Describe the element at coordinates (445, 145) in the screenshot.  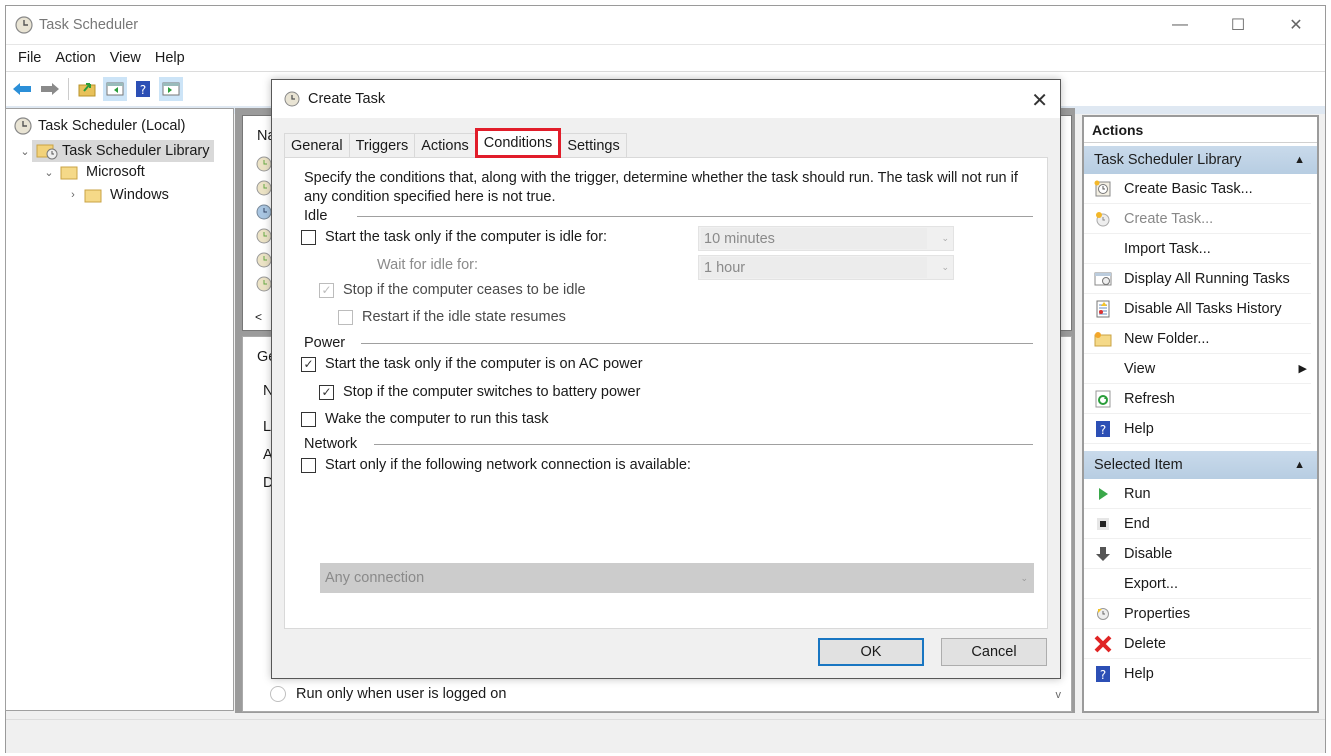
I see `tab-actions: Actions` at that location.